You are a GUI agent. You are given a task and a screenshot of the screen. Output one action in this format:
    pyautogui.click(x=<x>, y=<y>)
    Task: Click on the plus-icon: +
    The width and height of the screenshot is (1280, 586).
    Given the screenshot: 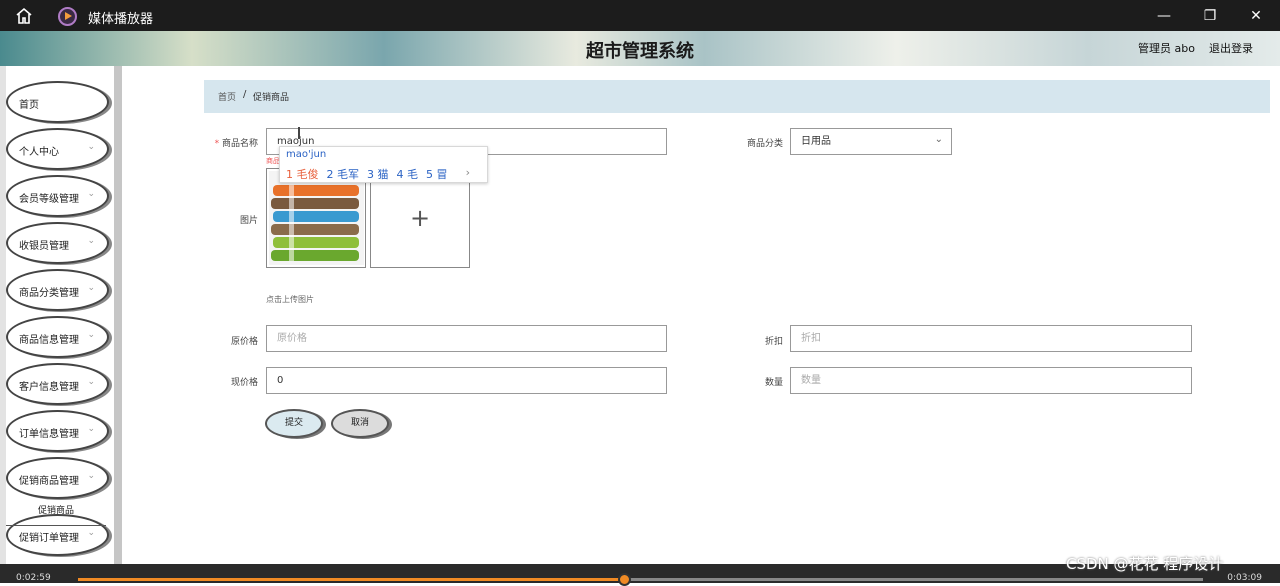 What is the action you would take?
    pyautogui.click(x=420, y=218)
    